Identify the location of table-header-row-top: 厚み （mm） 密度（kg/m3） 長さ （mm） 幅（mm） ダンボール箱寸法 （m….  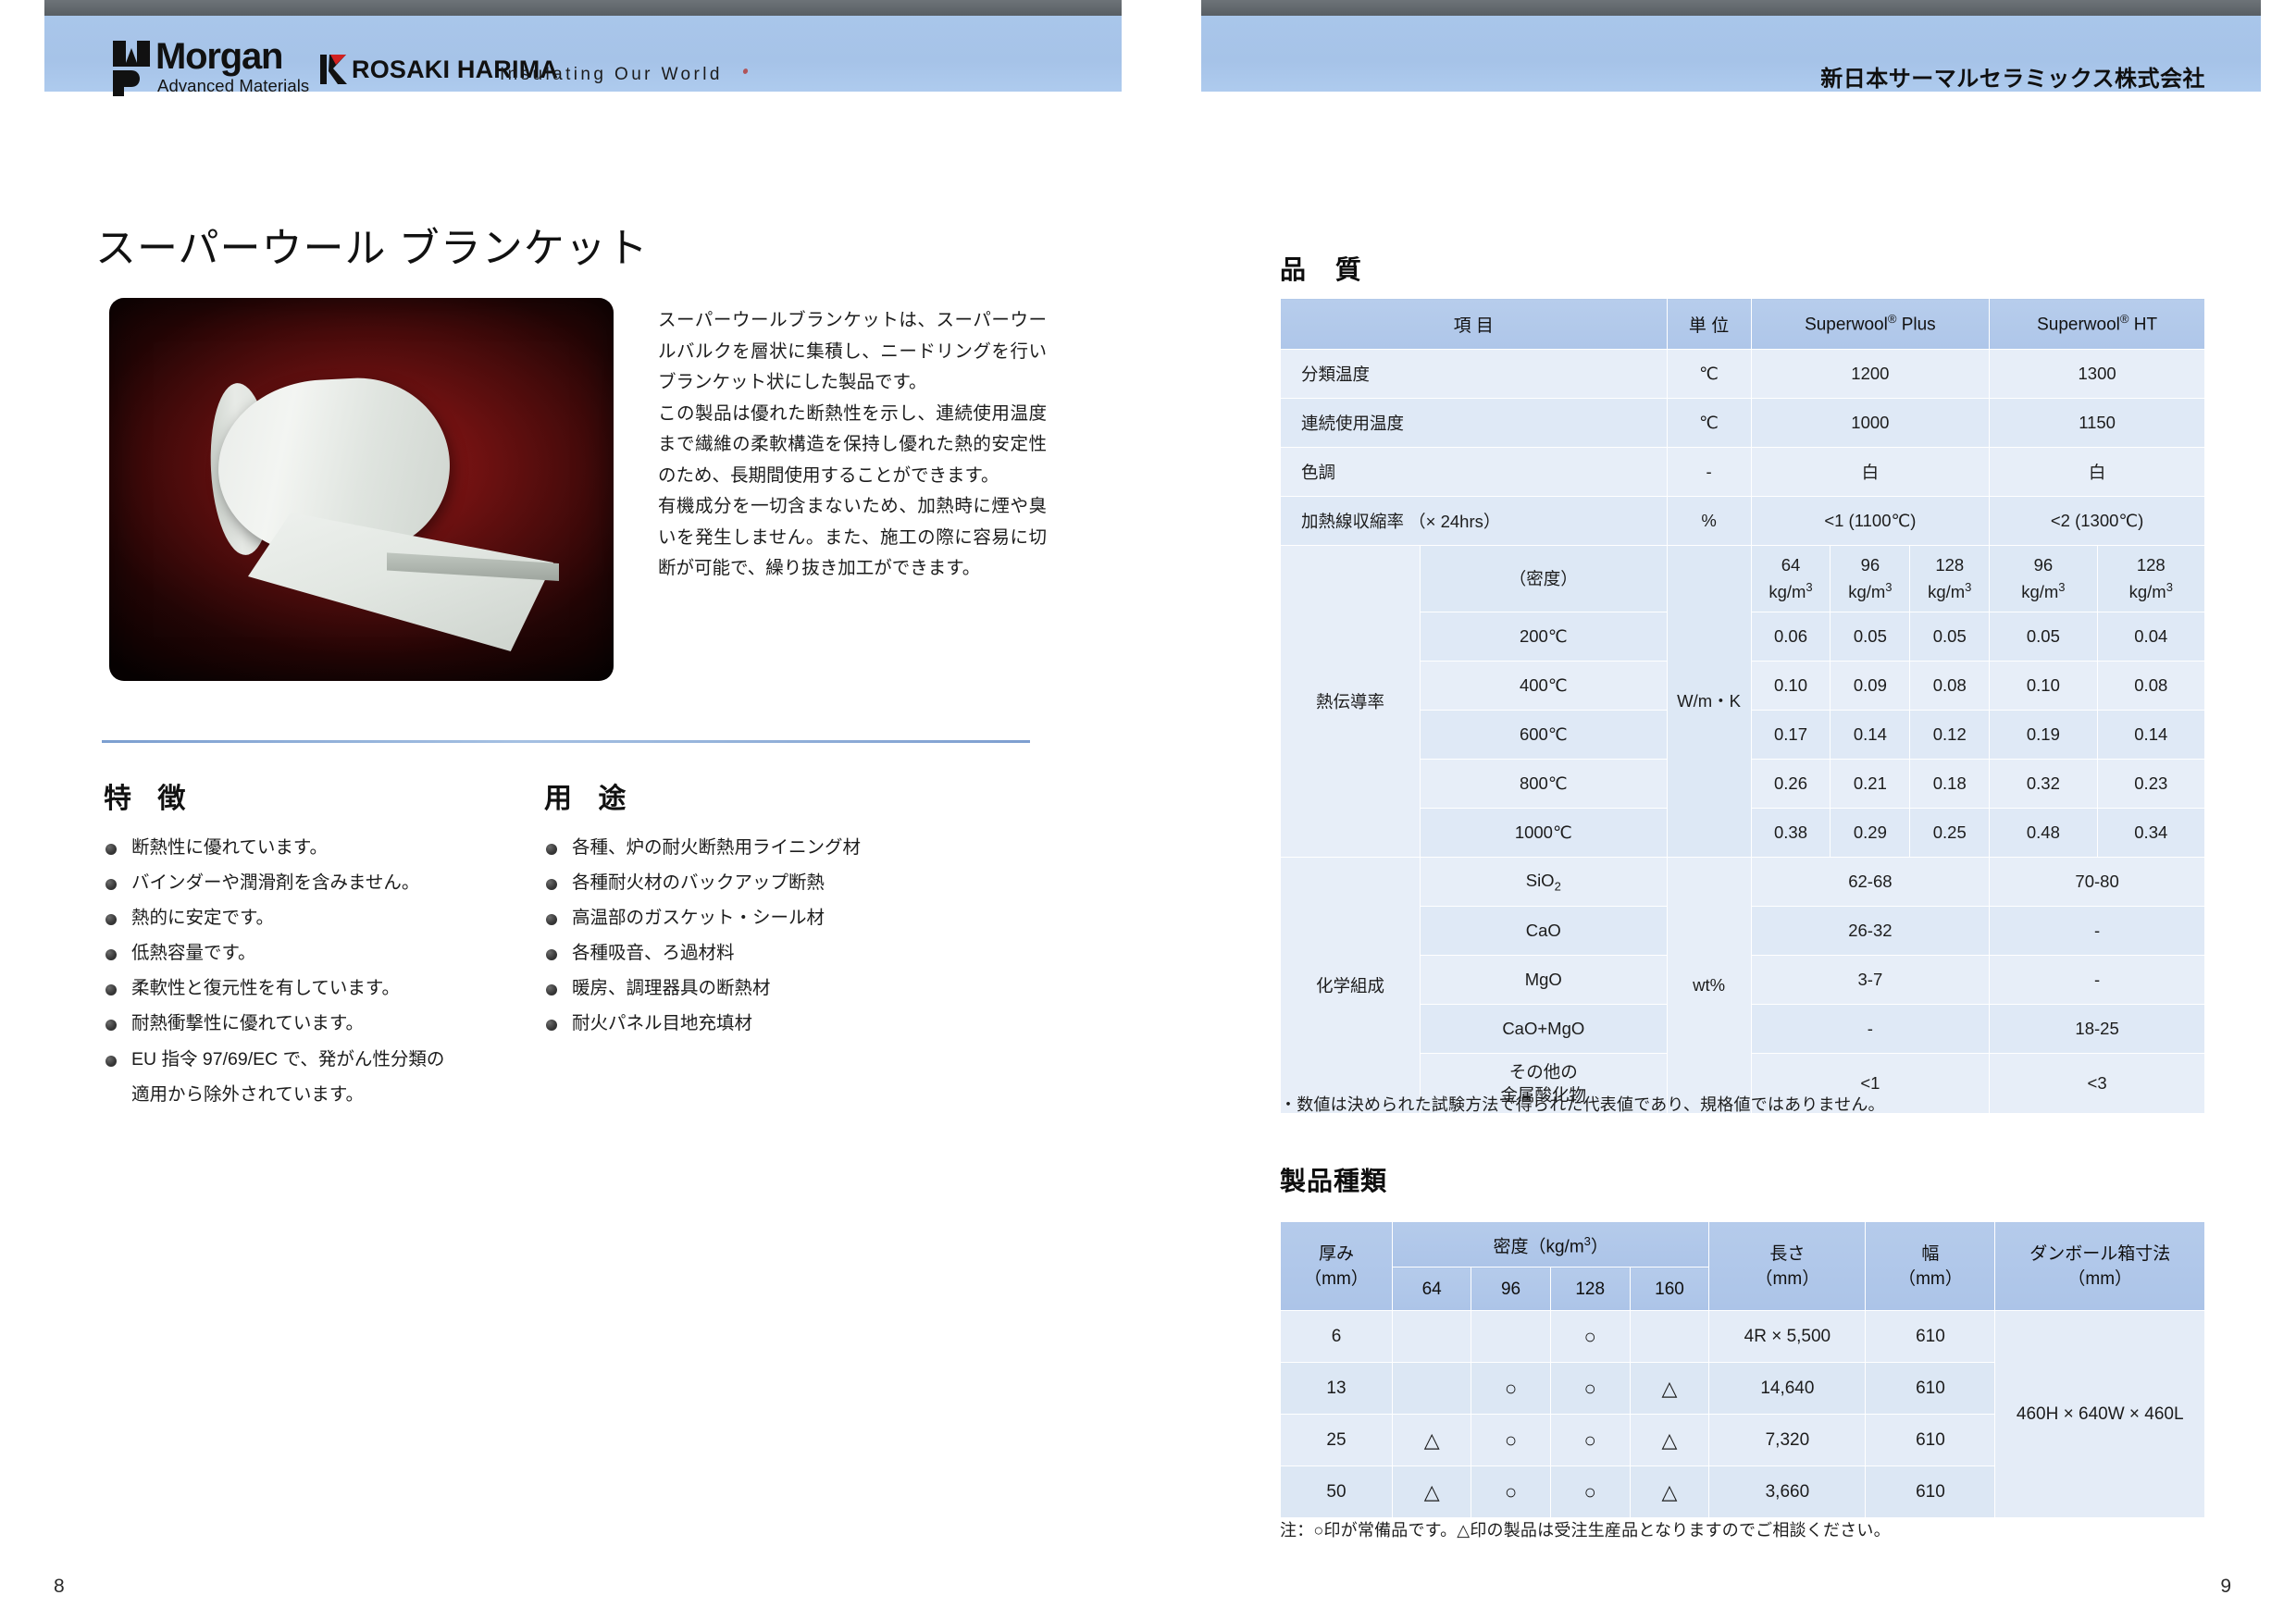
(1743, 1266).